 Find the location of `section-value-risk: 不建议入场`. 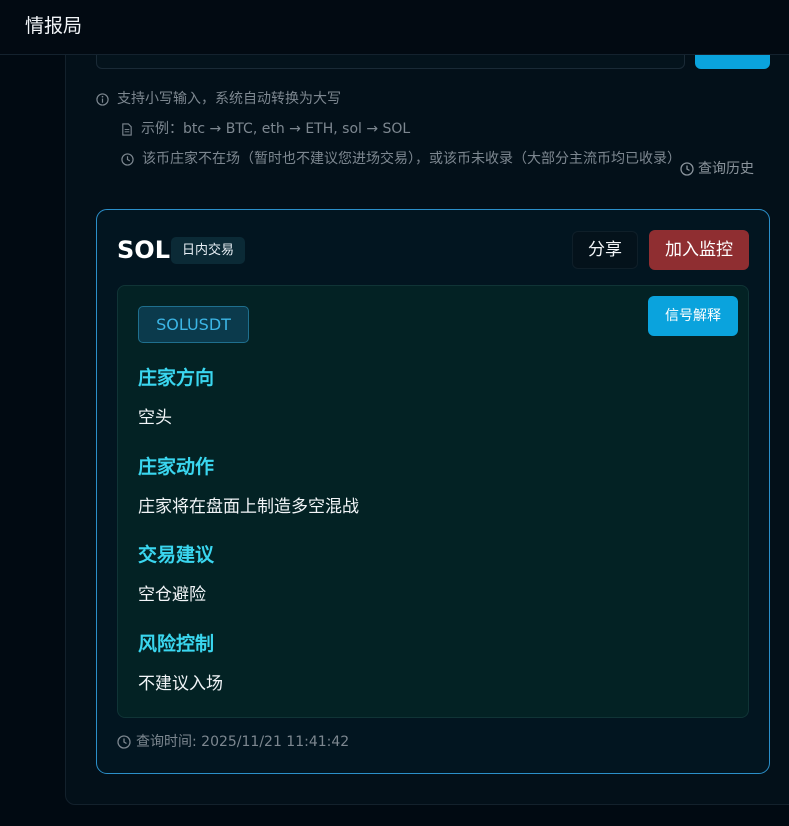

section-value-risk: 不建议入场 is located at coordinates (180, 684).